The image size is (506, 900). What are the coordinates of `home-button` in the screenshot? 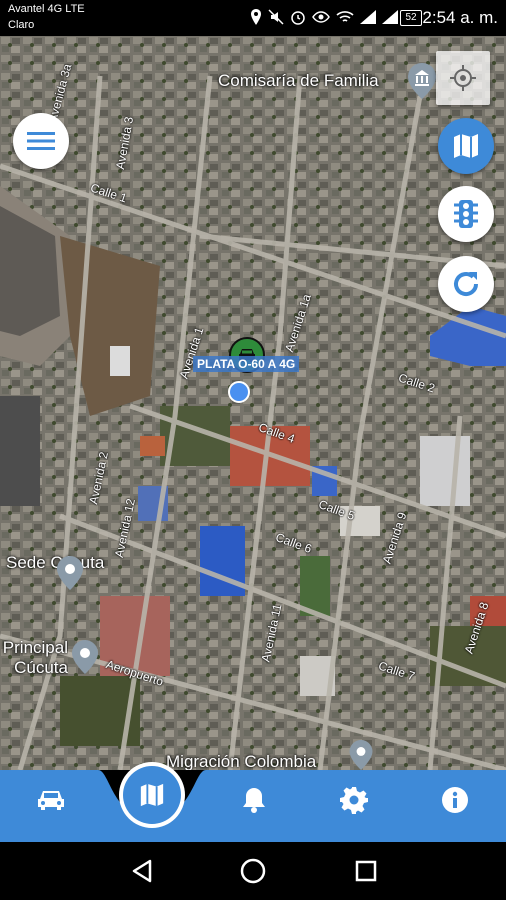 It's located at (253, 871).